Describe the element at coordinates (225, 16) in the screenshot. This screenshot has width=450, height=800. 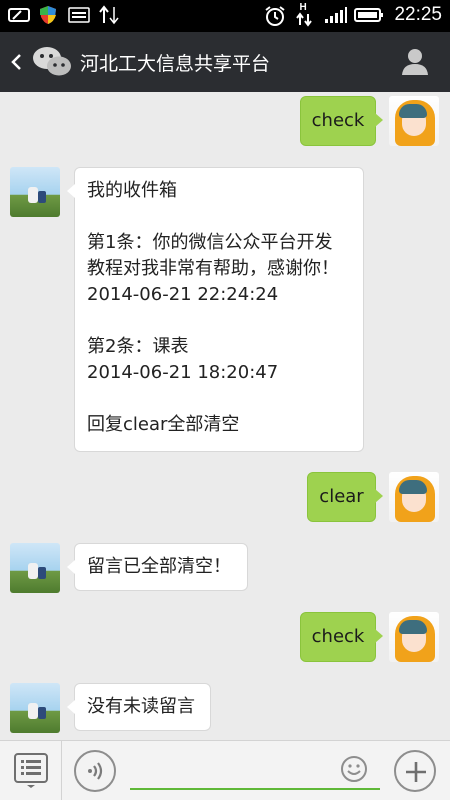
I see `status-bar: H 22:25` at that location.